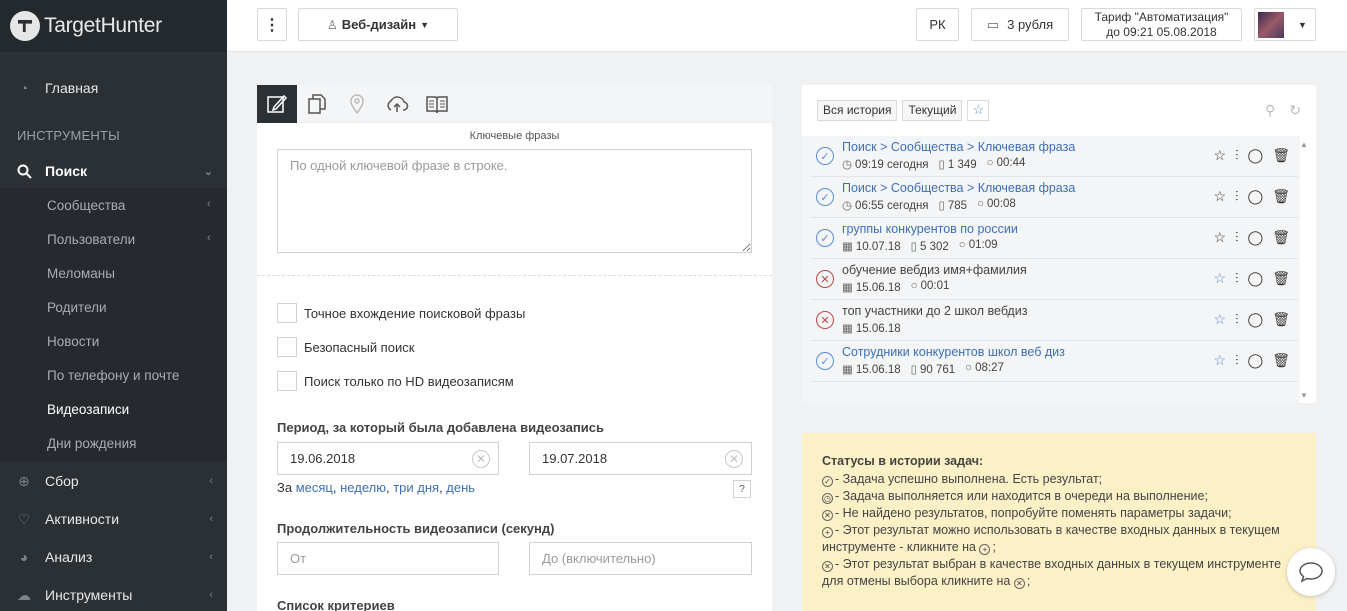 Image resolution: width=1347 pixels, height=611 pixels. I want to click on duration-from-input: От, so click(388, 558).